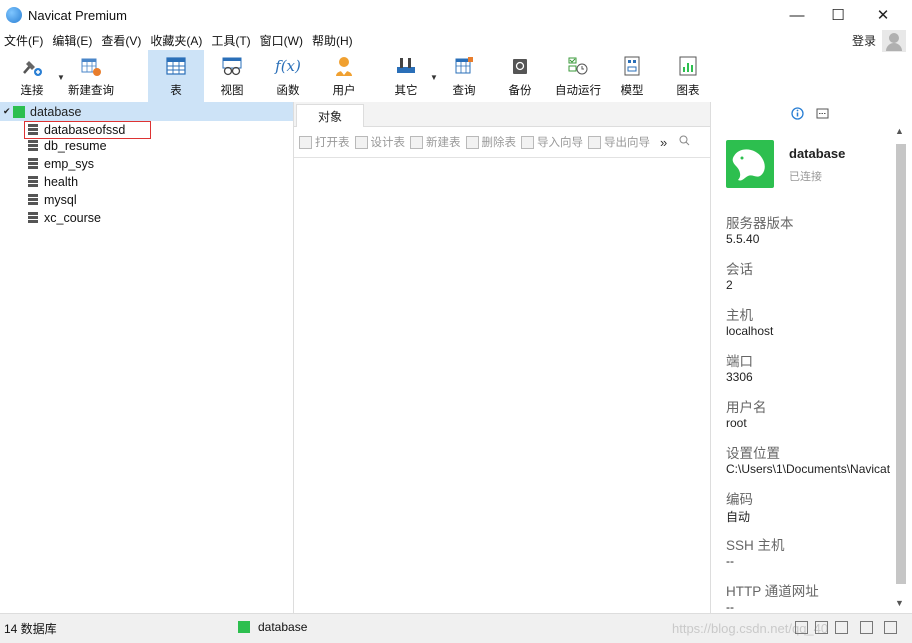  Describe the element at coordinates (632, 66) in the screenshot. I see `model-icon` at that location.